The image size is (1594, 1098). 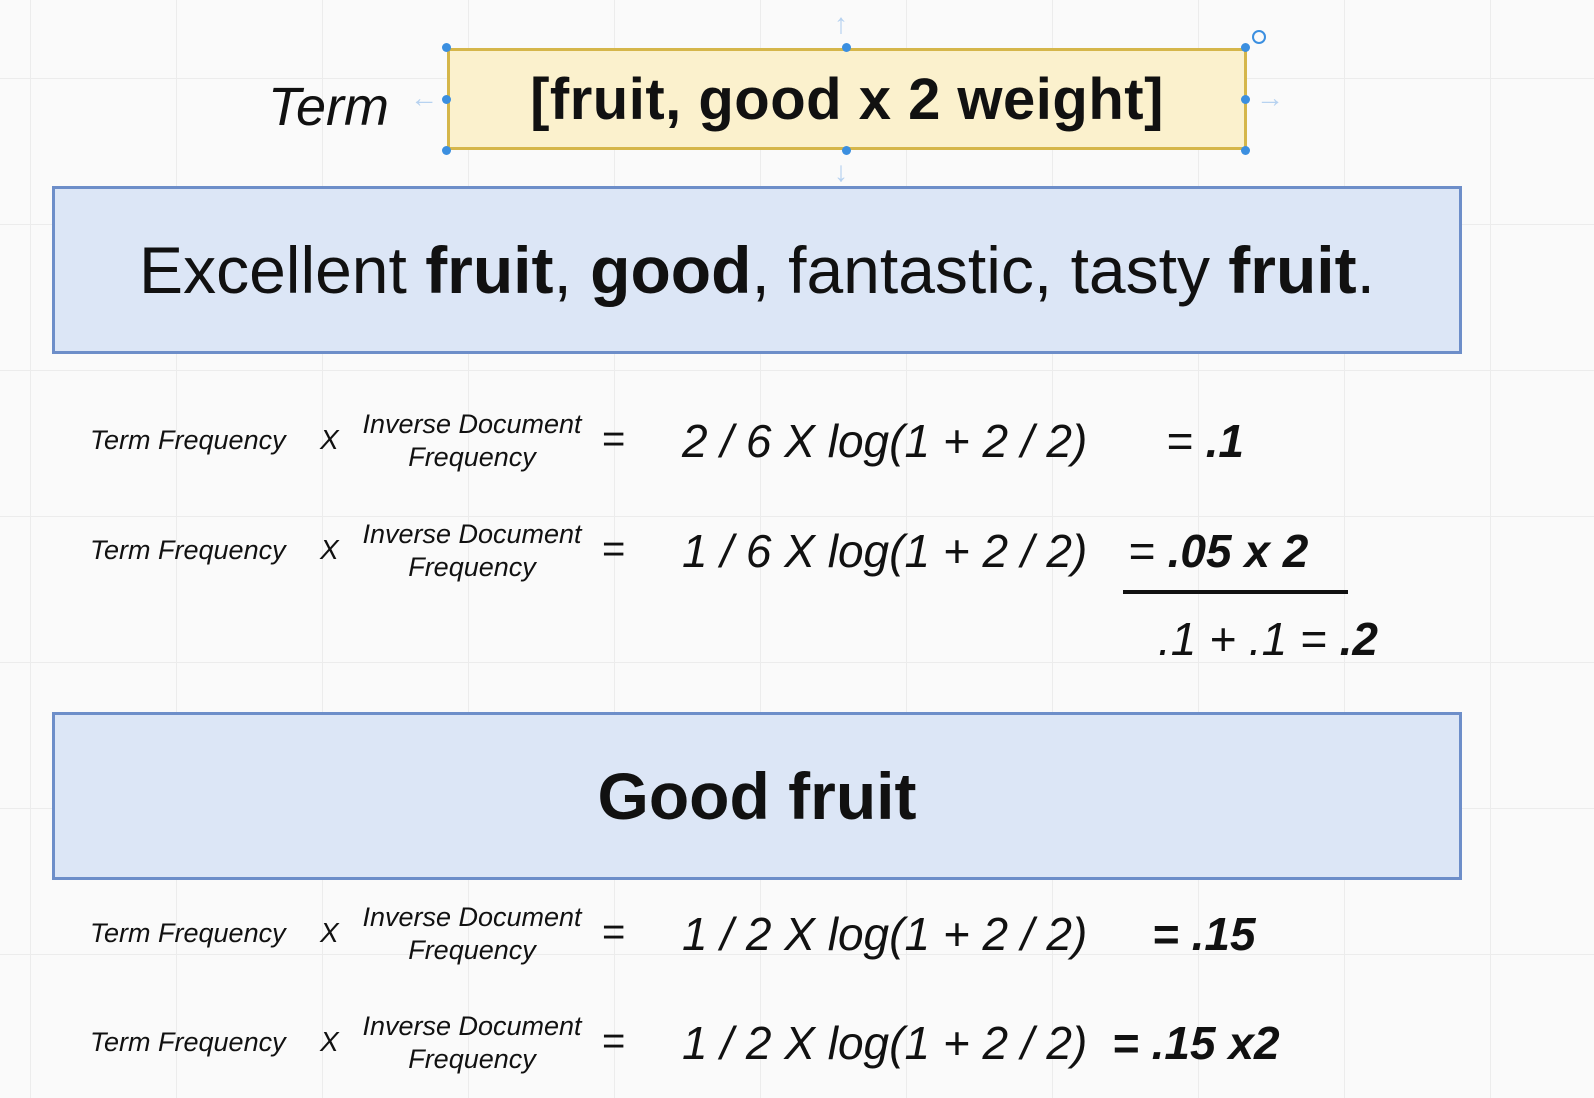 What do you see at coordinates (1259, 37) in the screenshot?
I see `rotate-handle-icon` at bounding box center [1259, 37].